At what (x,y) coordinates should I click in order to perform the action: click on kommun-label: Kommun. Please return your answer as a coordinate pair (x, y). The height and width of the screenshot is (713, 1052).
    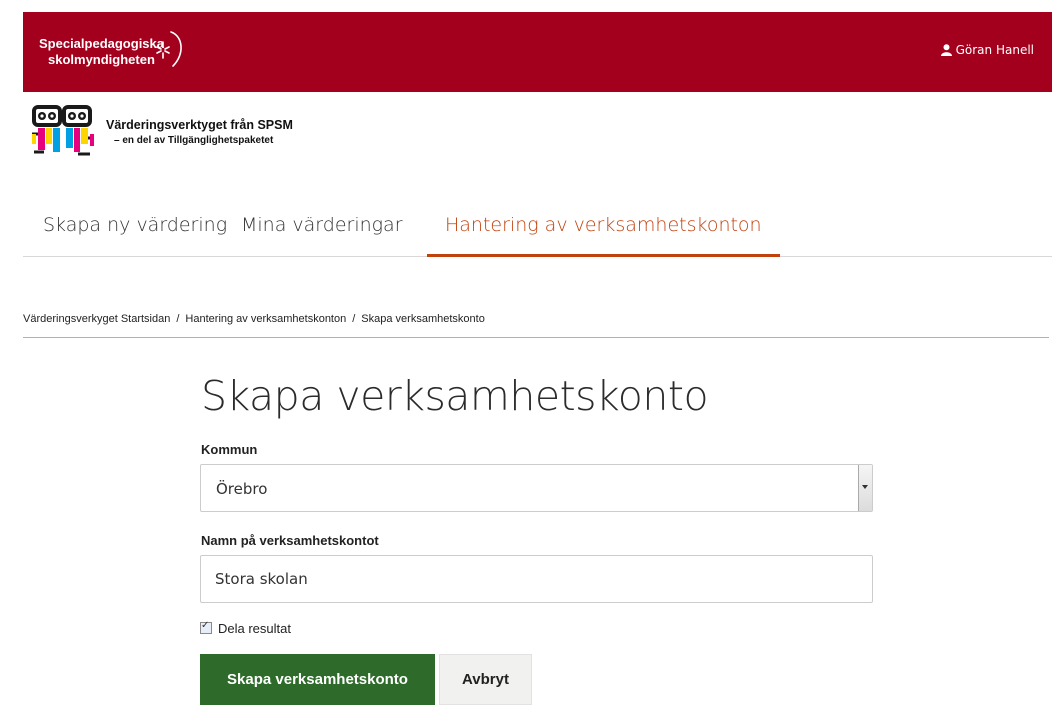
    Looking at the image, I should click on (229, 449).